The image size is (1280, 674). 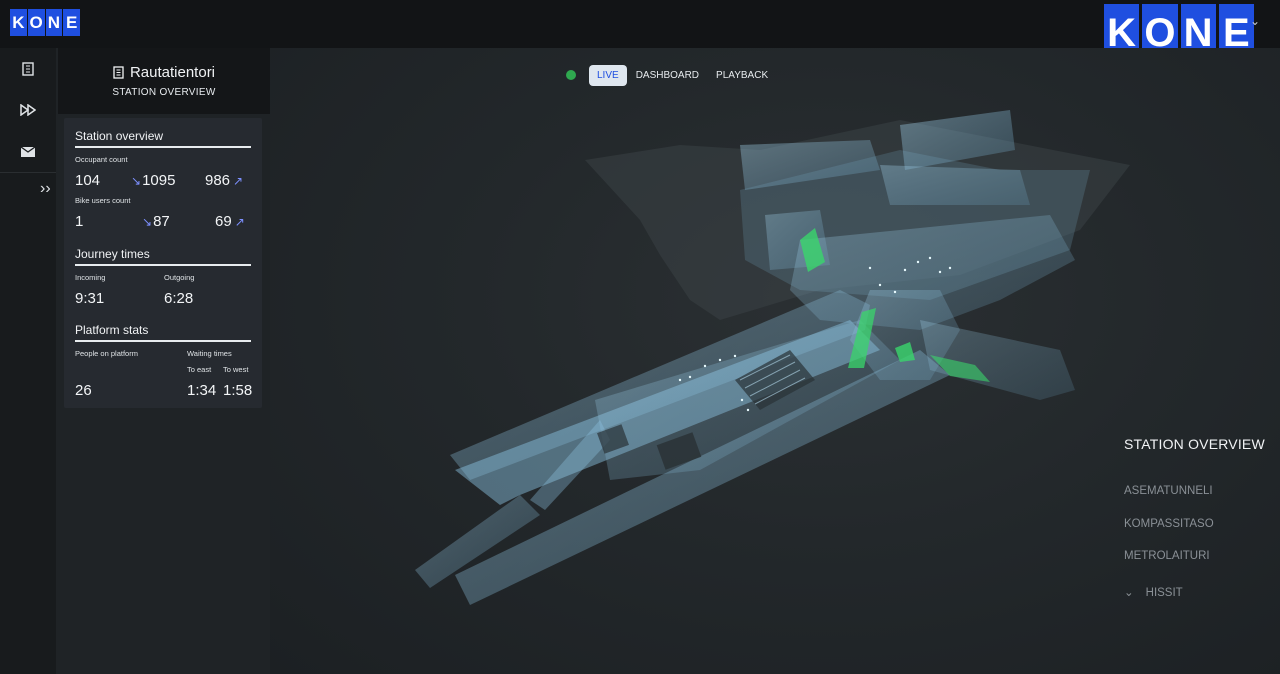 I want to click on logo-letter: O, so click(x=36, y=22).